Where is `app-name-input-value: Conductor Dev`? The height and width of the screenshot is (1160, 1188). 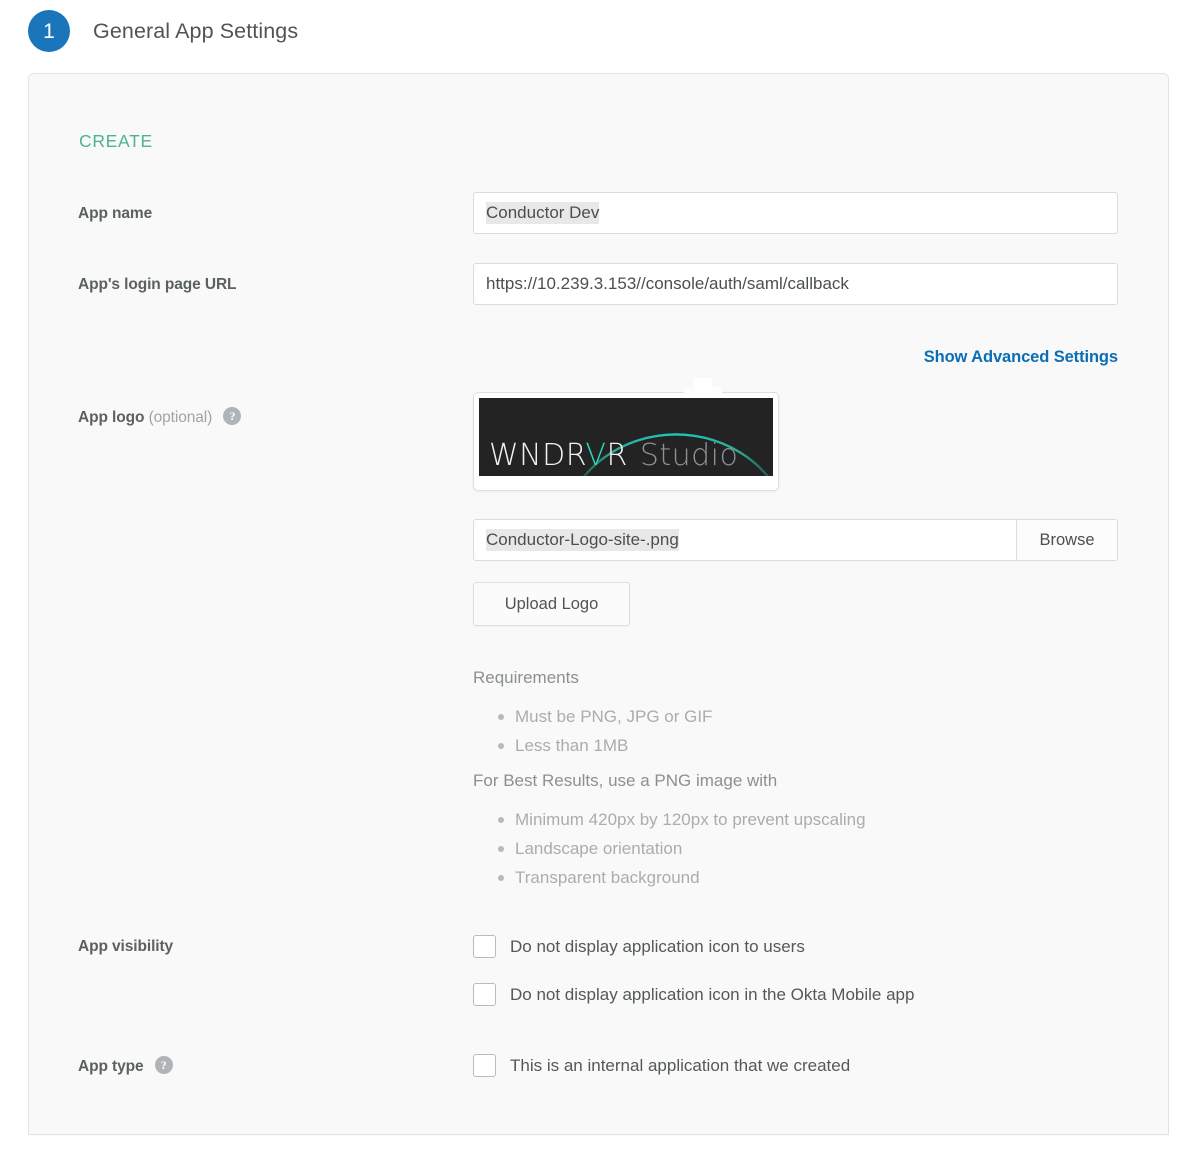
app-name-input-value: Conductor Dev is located at coordinates (543, 213).